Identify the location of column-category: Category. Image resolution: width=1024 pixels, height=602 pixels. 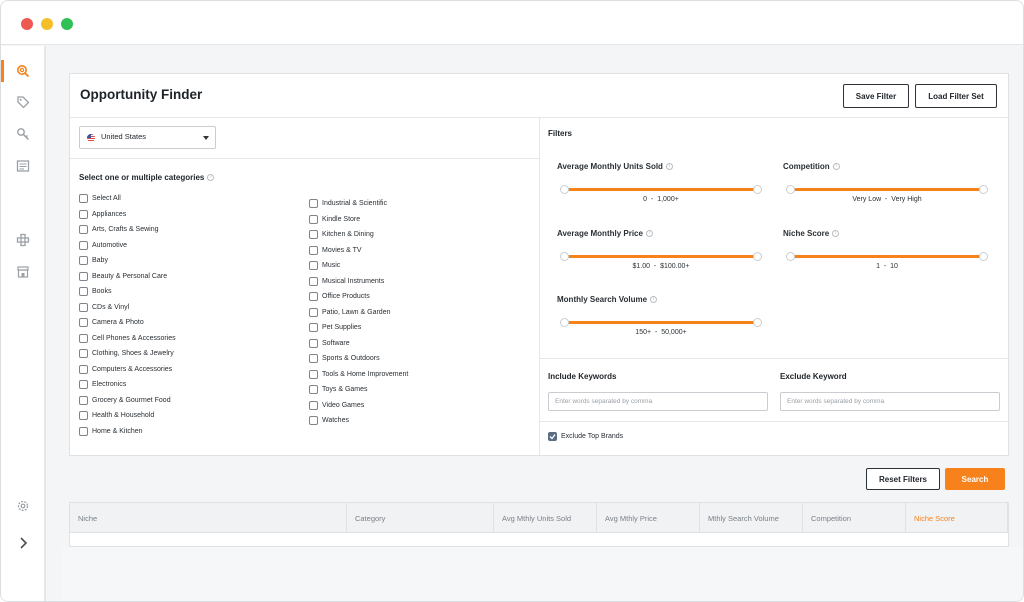
(420, 518).